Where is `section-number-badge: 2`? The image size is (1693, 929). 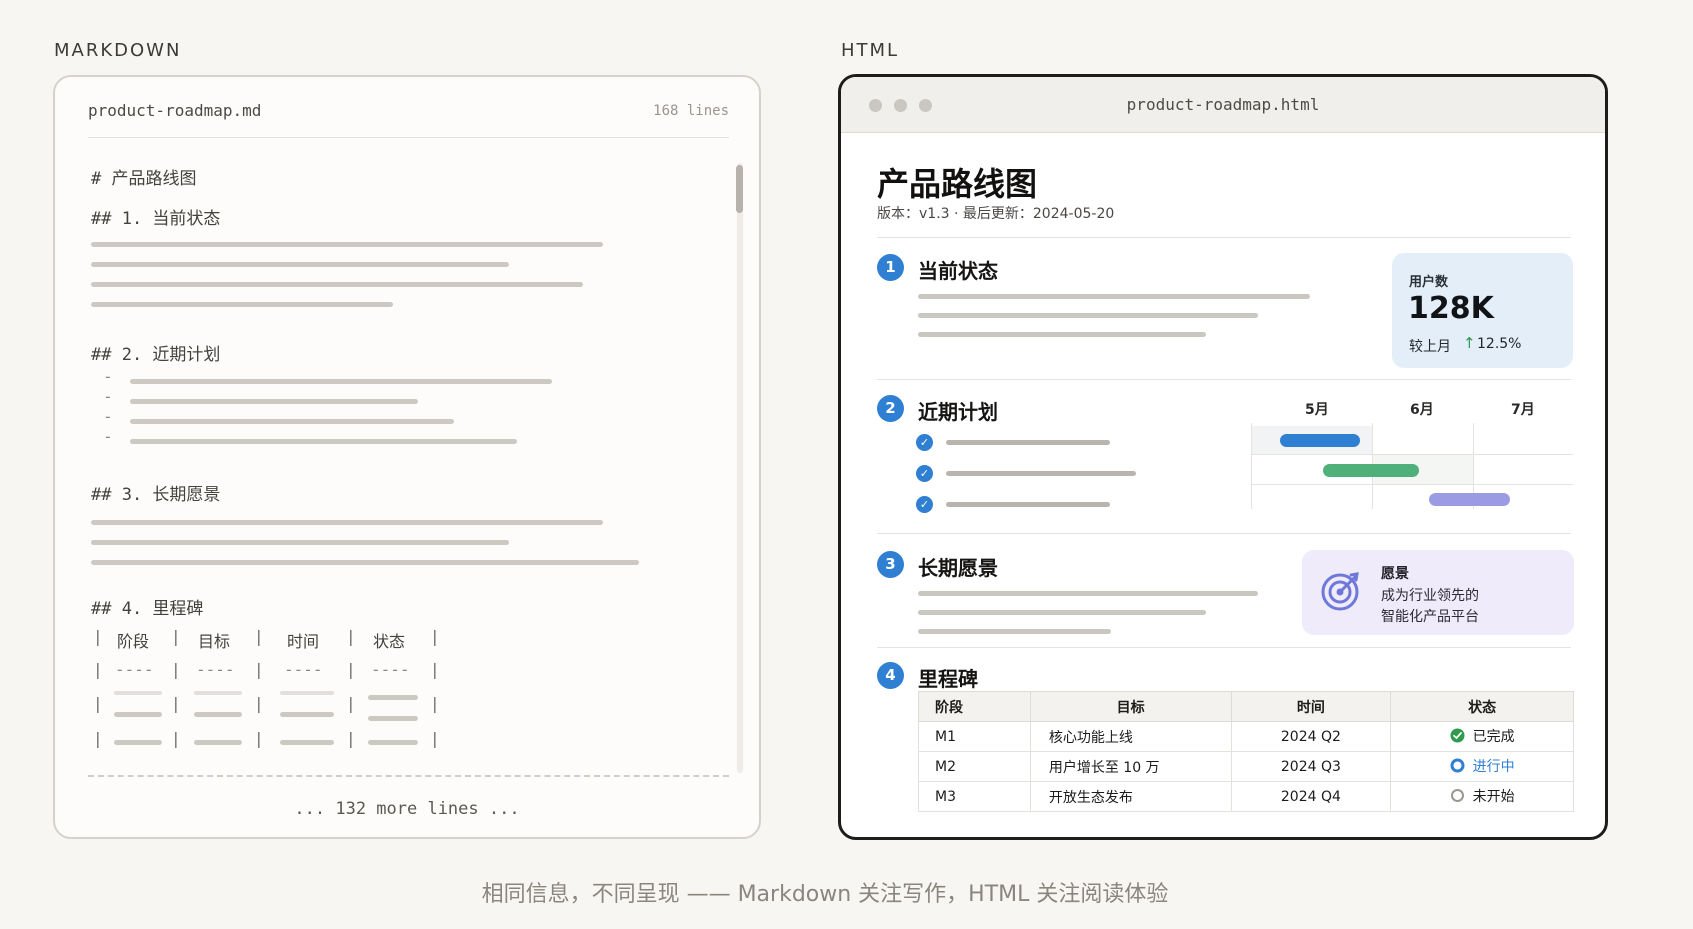
section-number-badge: 2 is located at coordinates (890, 408).